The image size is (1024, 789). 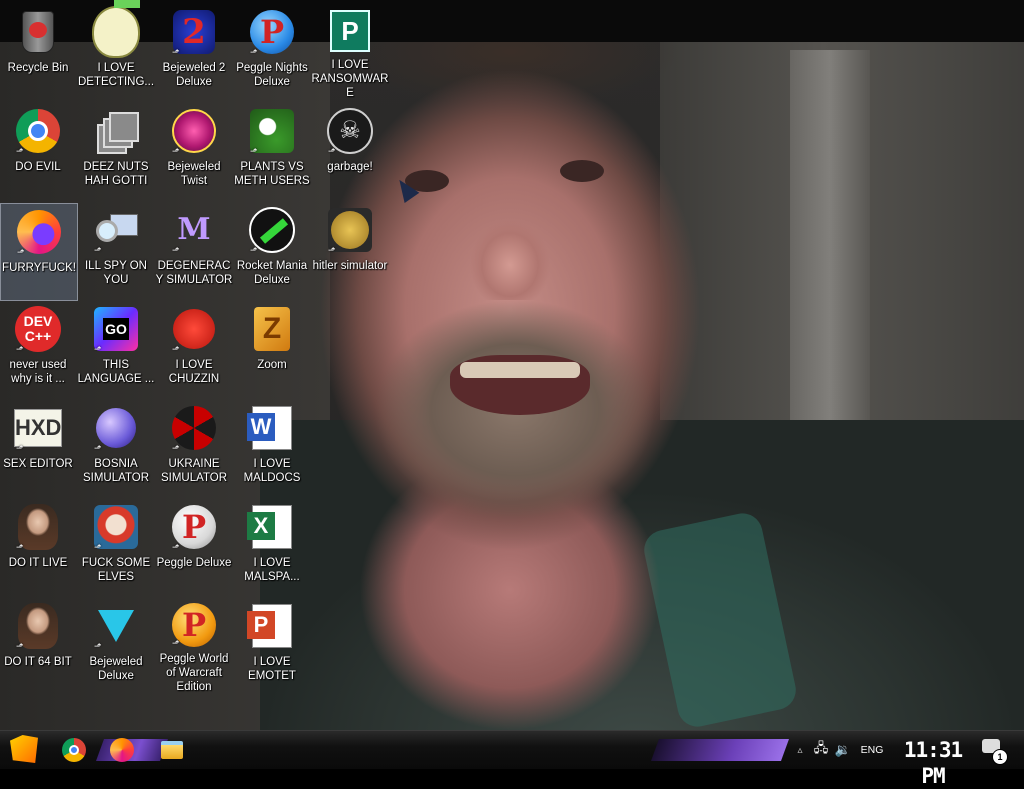 I want to click on desktop-icon-garbage: ☠ ⬏ garbage!, so click(x=350, y=151).